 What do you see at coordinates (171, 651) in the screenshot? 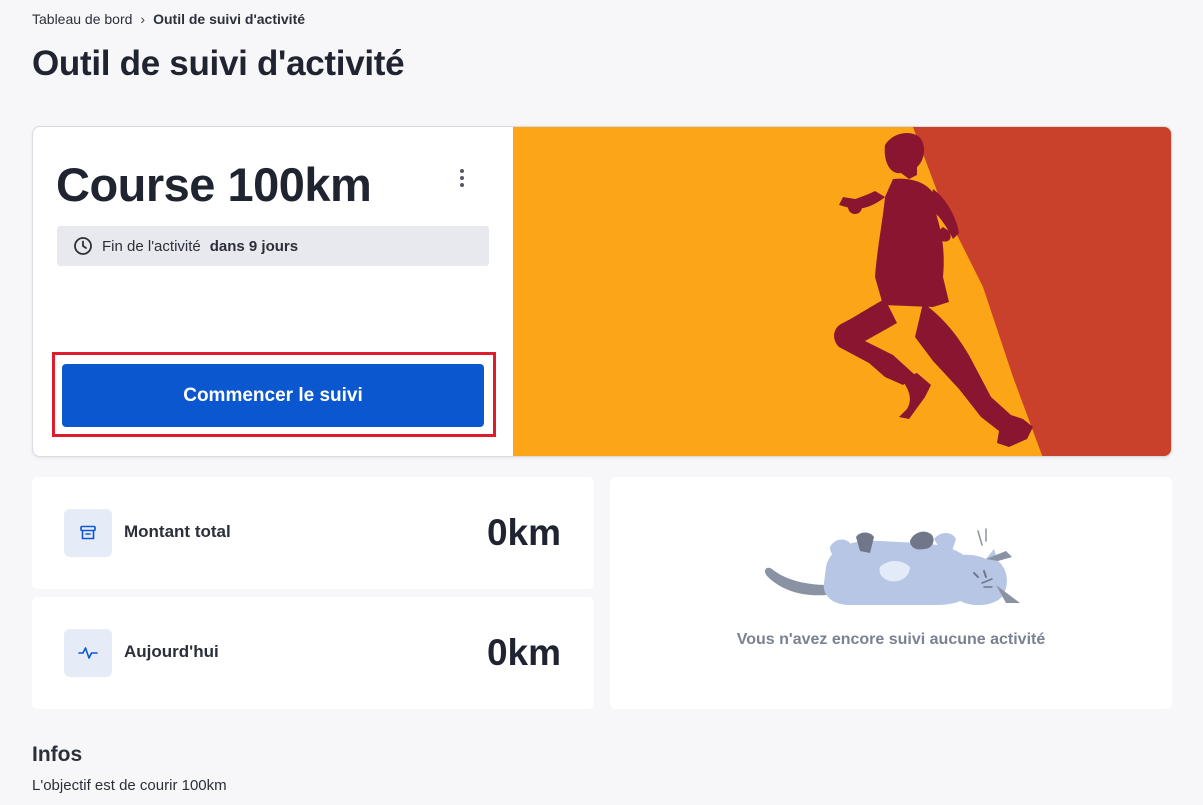
I see `stat-label-today: Aujourd'hui` at bounding box center [171, 651].